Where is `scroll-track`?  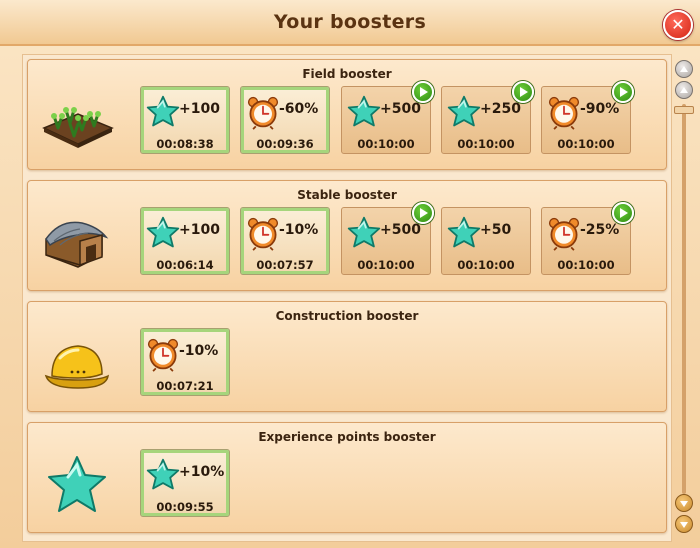 scroll-track is located at coordinates (684, 299).